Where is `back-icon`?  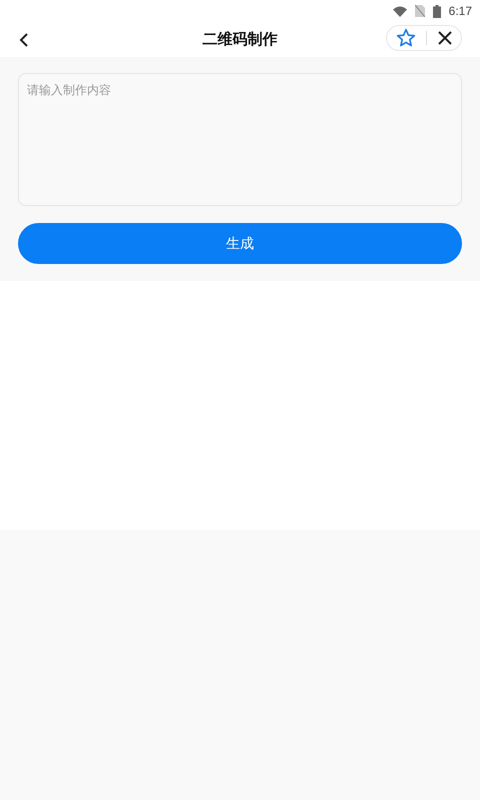 back-icon is located at coordinates (24, 39).